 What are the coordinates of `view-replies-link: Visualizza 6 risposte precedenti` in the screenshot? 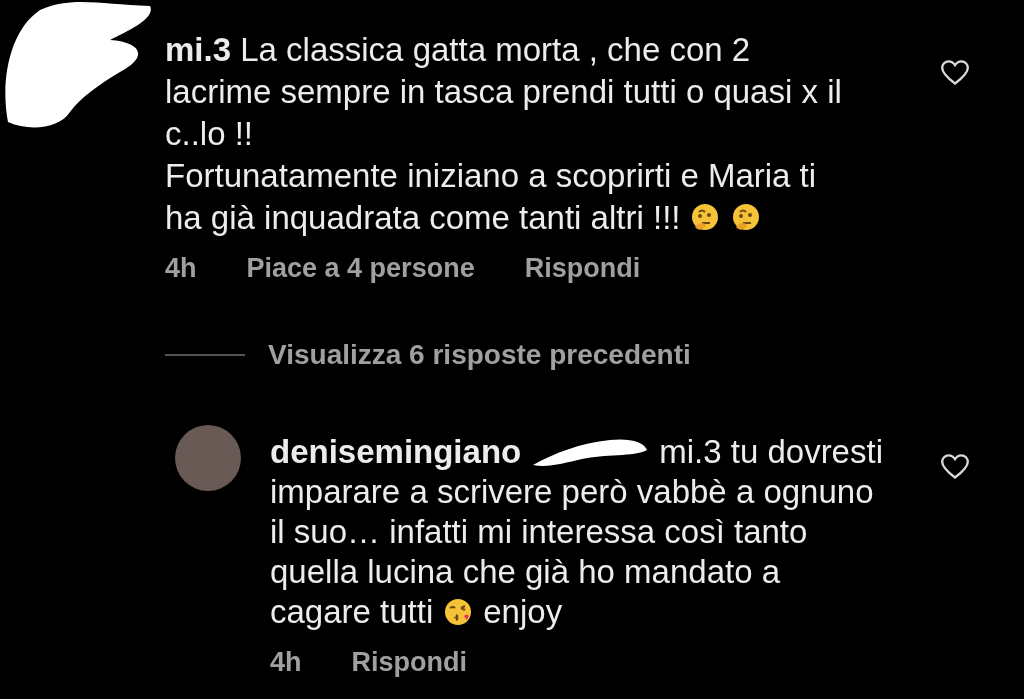 It's located at (479, 355).